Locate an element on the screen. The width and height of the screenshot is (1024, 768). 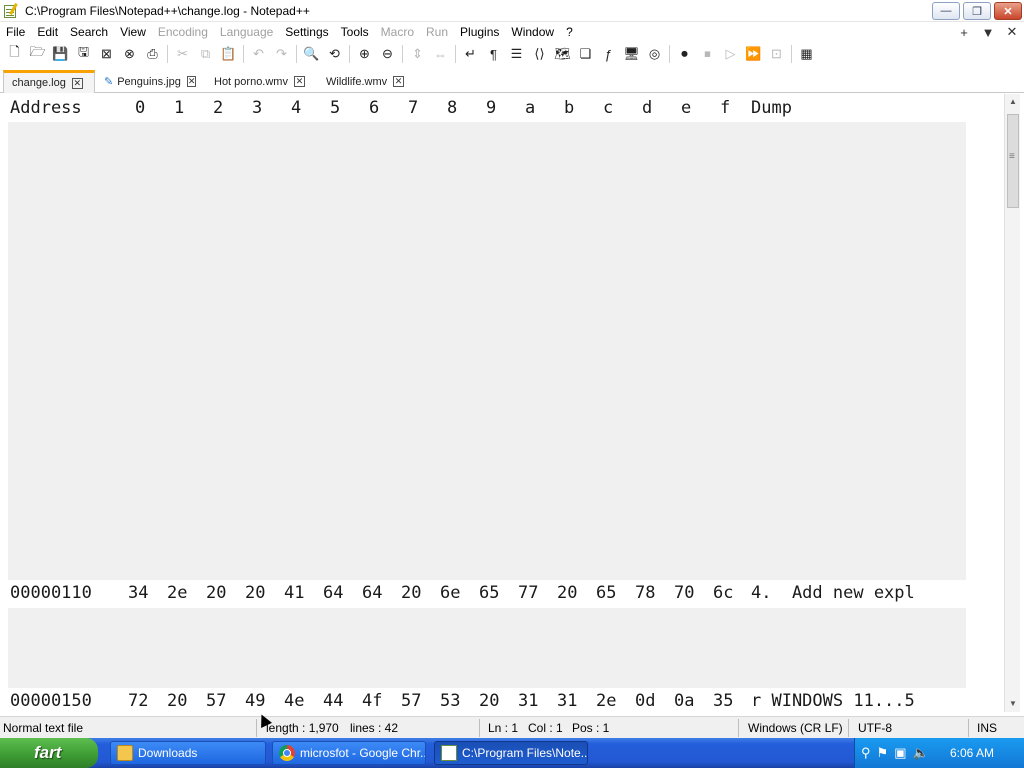
scroll-down-icon: ▼ is located at coordinates (1013, 704).